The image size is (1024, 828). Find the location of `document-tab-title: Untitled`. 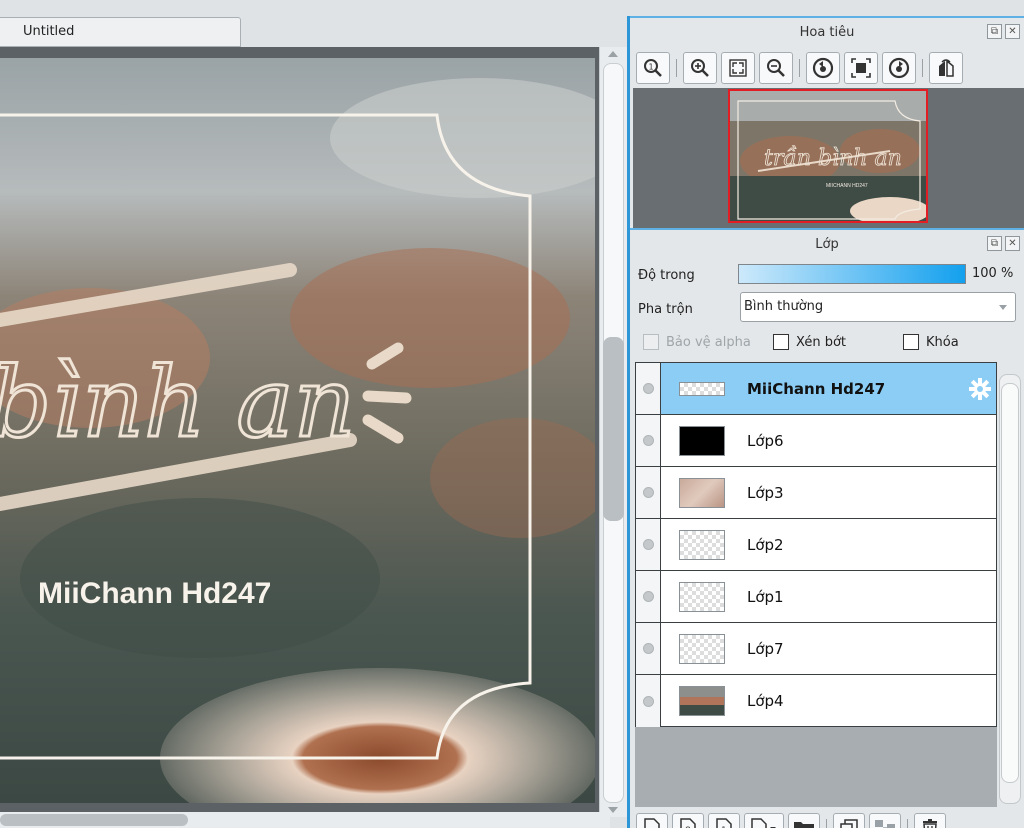

document-tab-title: Untitled is located at coordinates (49, 31).